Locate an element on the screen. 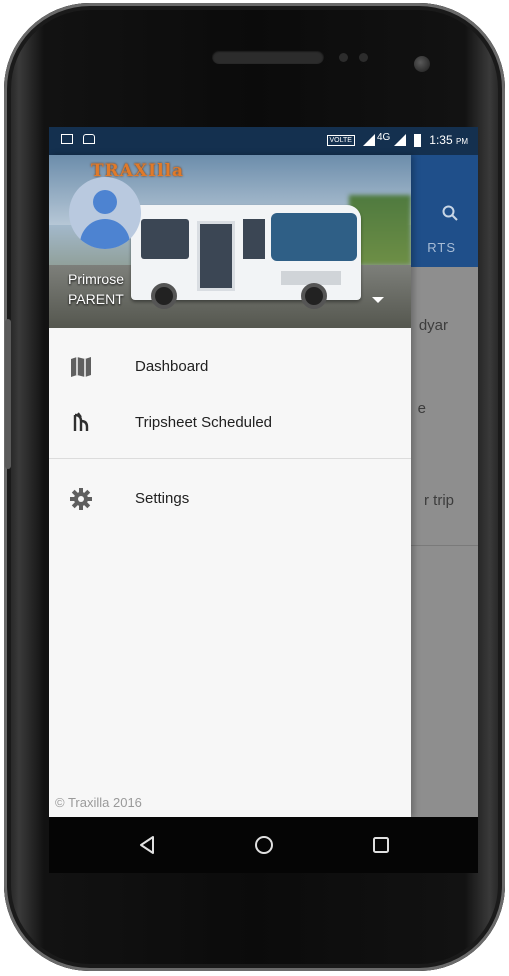 The image size is (509, 976). drawer-header: TRAXIlla Primrose PARENT is located at coordinates (230, 241).